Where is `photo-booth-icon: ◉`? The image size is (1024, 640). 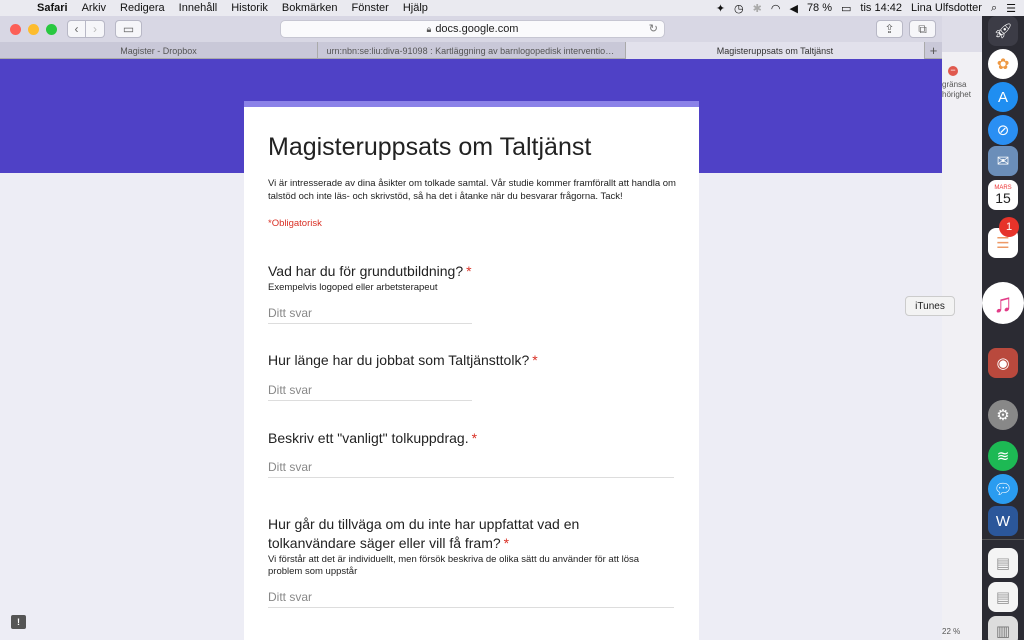
photo-booth-icon: ◉ is located at coordinates (1003, 363).